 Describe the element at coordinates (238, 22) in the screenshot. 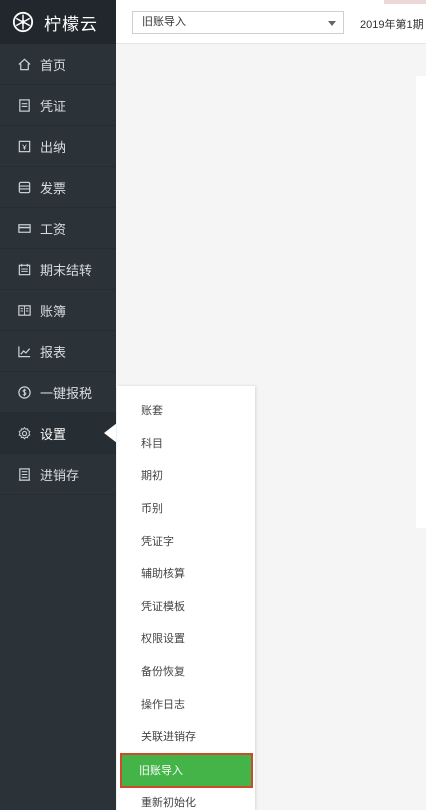

I see `function-select: 旧账导入` at that location.